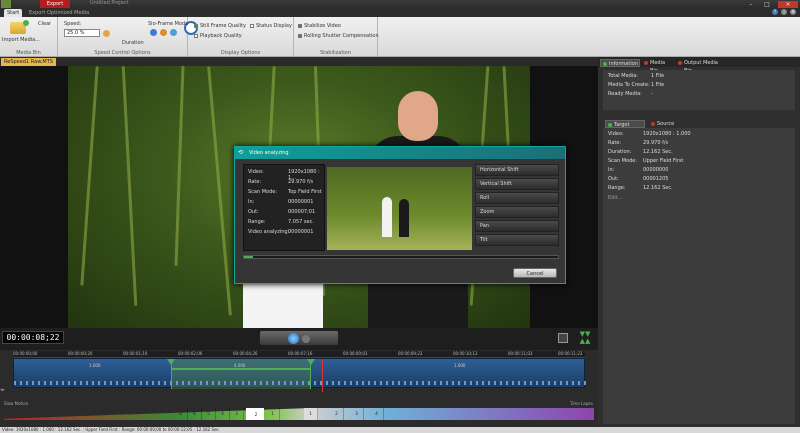 The image size is (800, 433). Describe the element at coordinates (400, 12) in the screenshot. I see `ribbon-tab-bar: Start Export Optimized Media ? i ⚙` at that location.